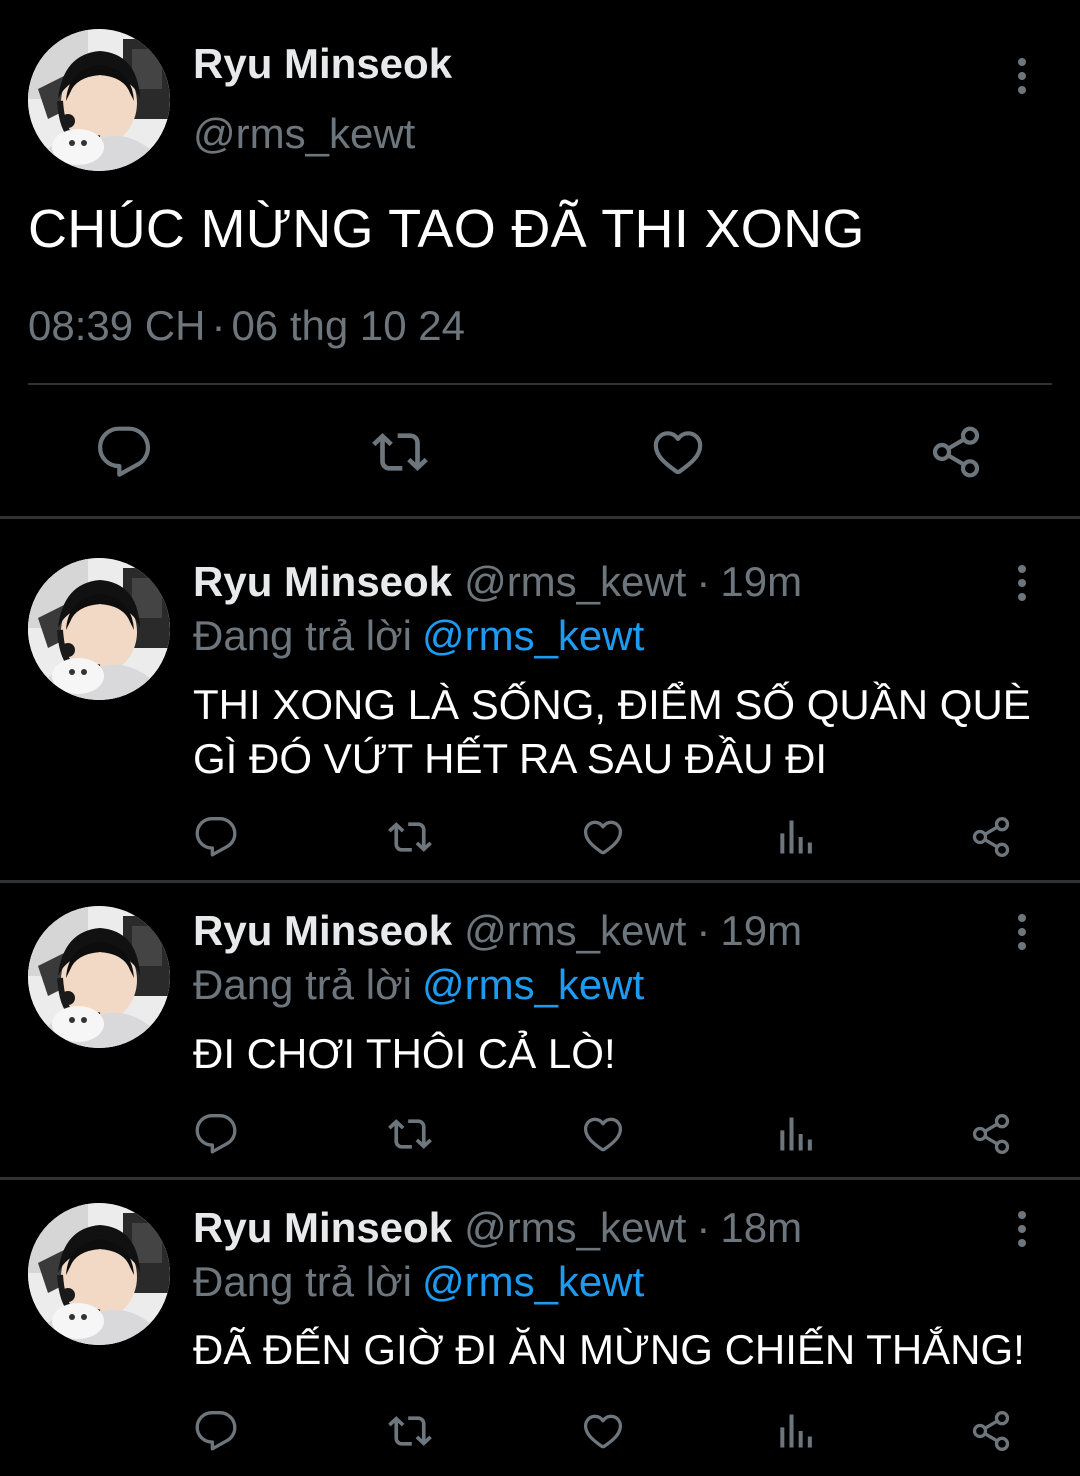 This screenshot has height=1476, width=1080. I want to click on reply-header: Ryu Minseok @rms_kewt · 18m, so click(497, 1228).